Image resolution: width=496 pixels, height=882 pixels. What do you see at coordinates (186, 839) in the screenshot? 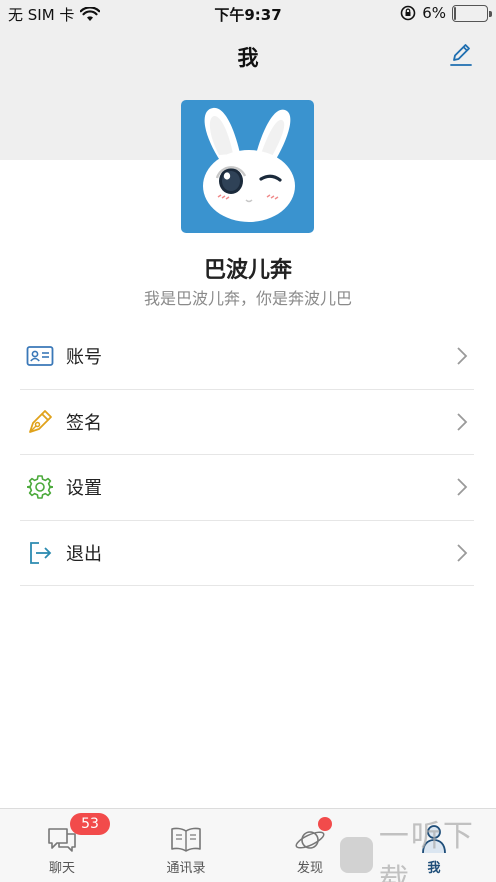
I see `open-book-icon` at bounding box center [186, 839].